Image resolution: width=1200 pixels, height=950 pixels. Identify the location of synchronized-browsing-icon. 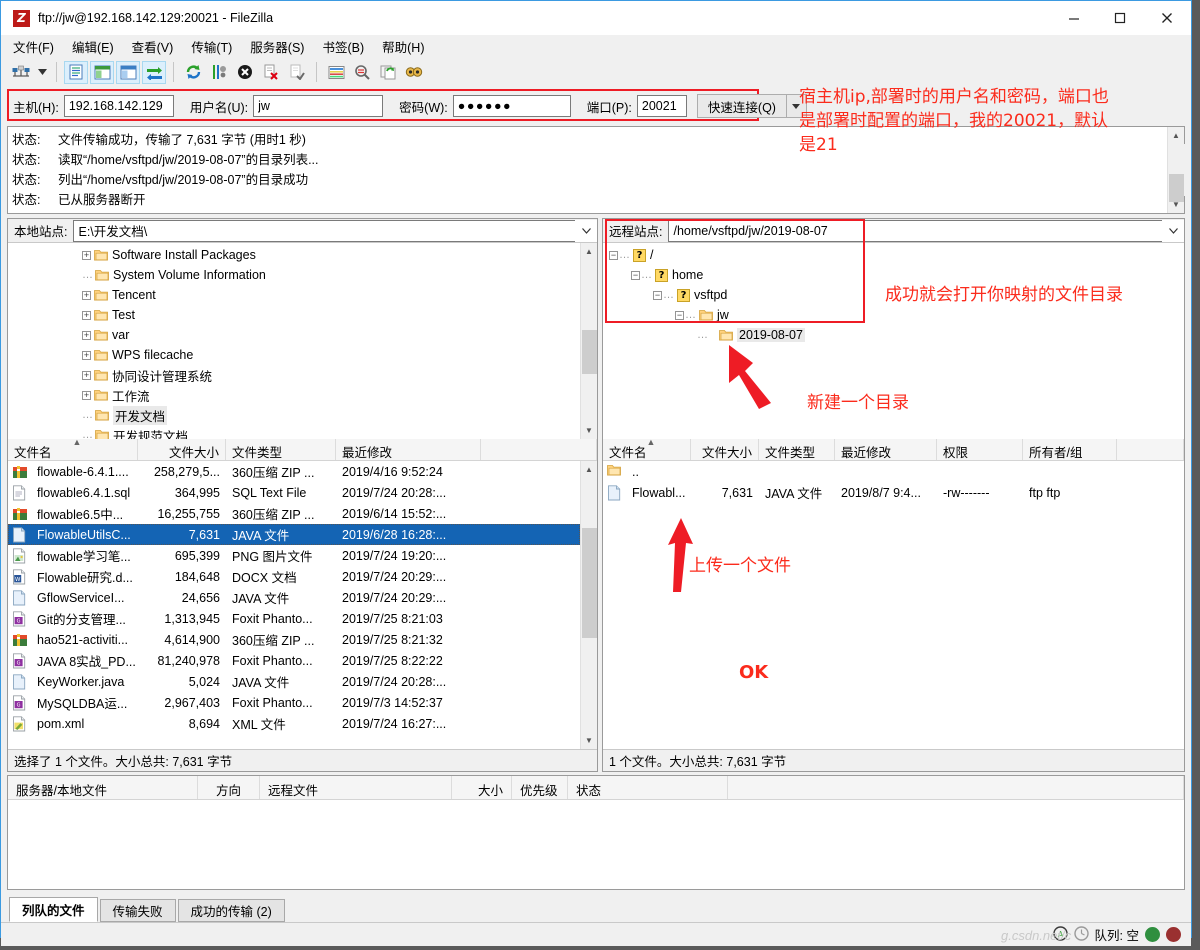
(388, 72).